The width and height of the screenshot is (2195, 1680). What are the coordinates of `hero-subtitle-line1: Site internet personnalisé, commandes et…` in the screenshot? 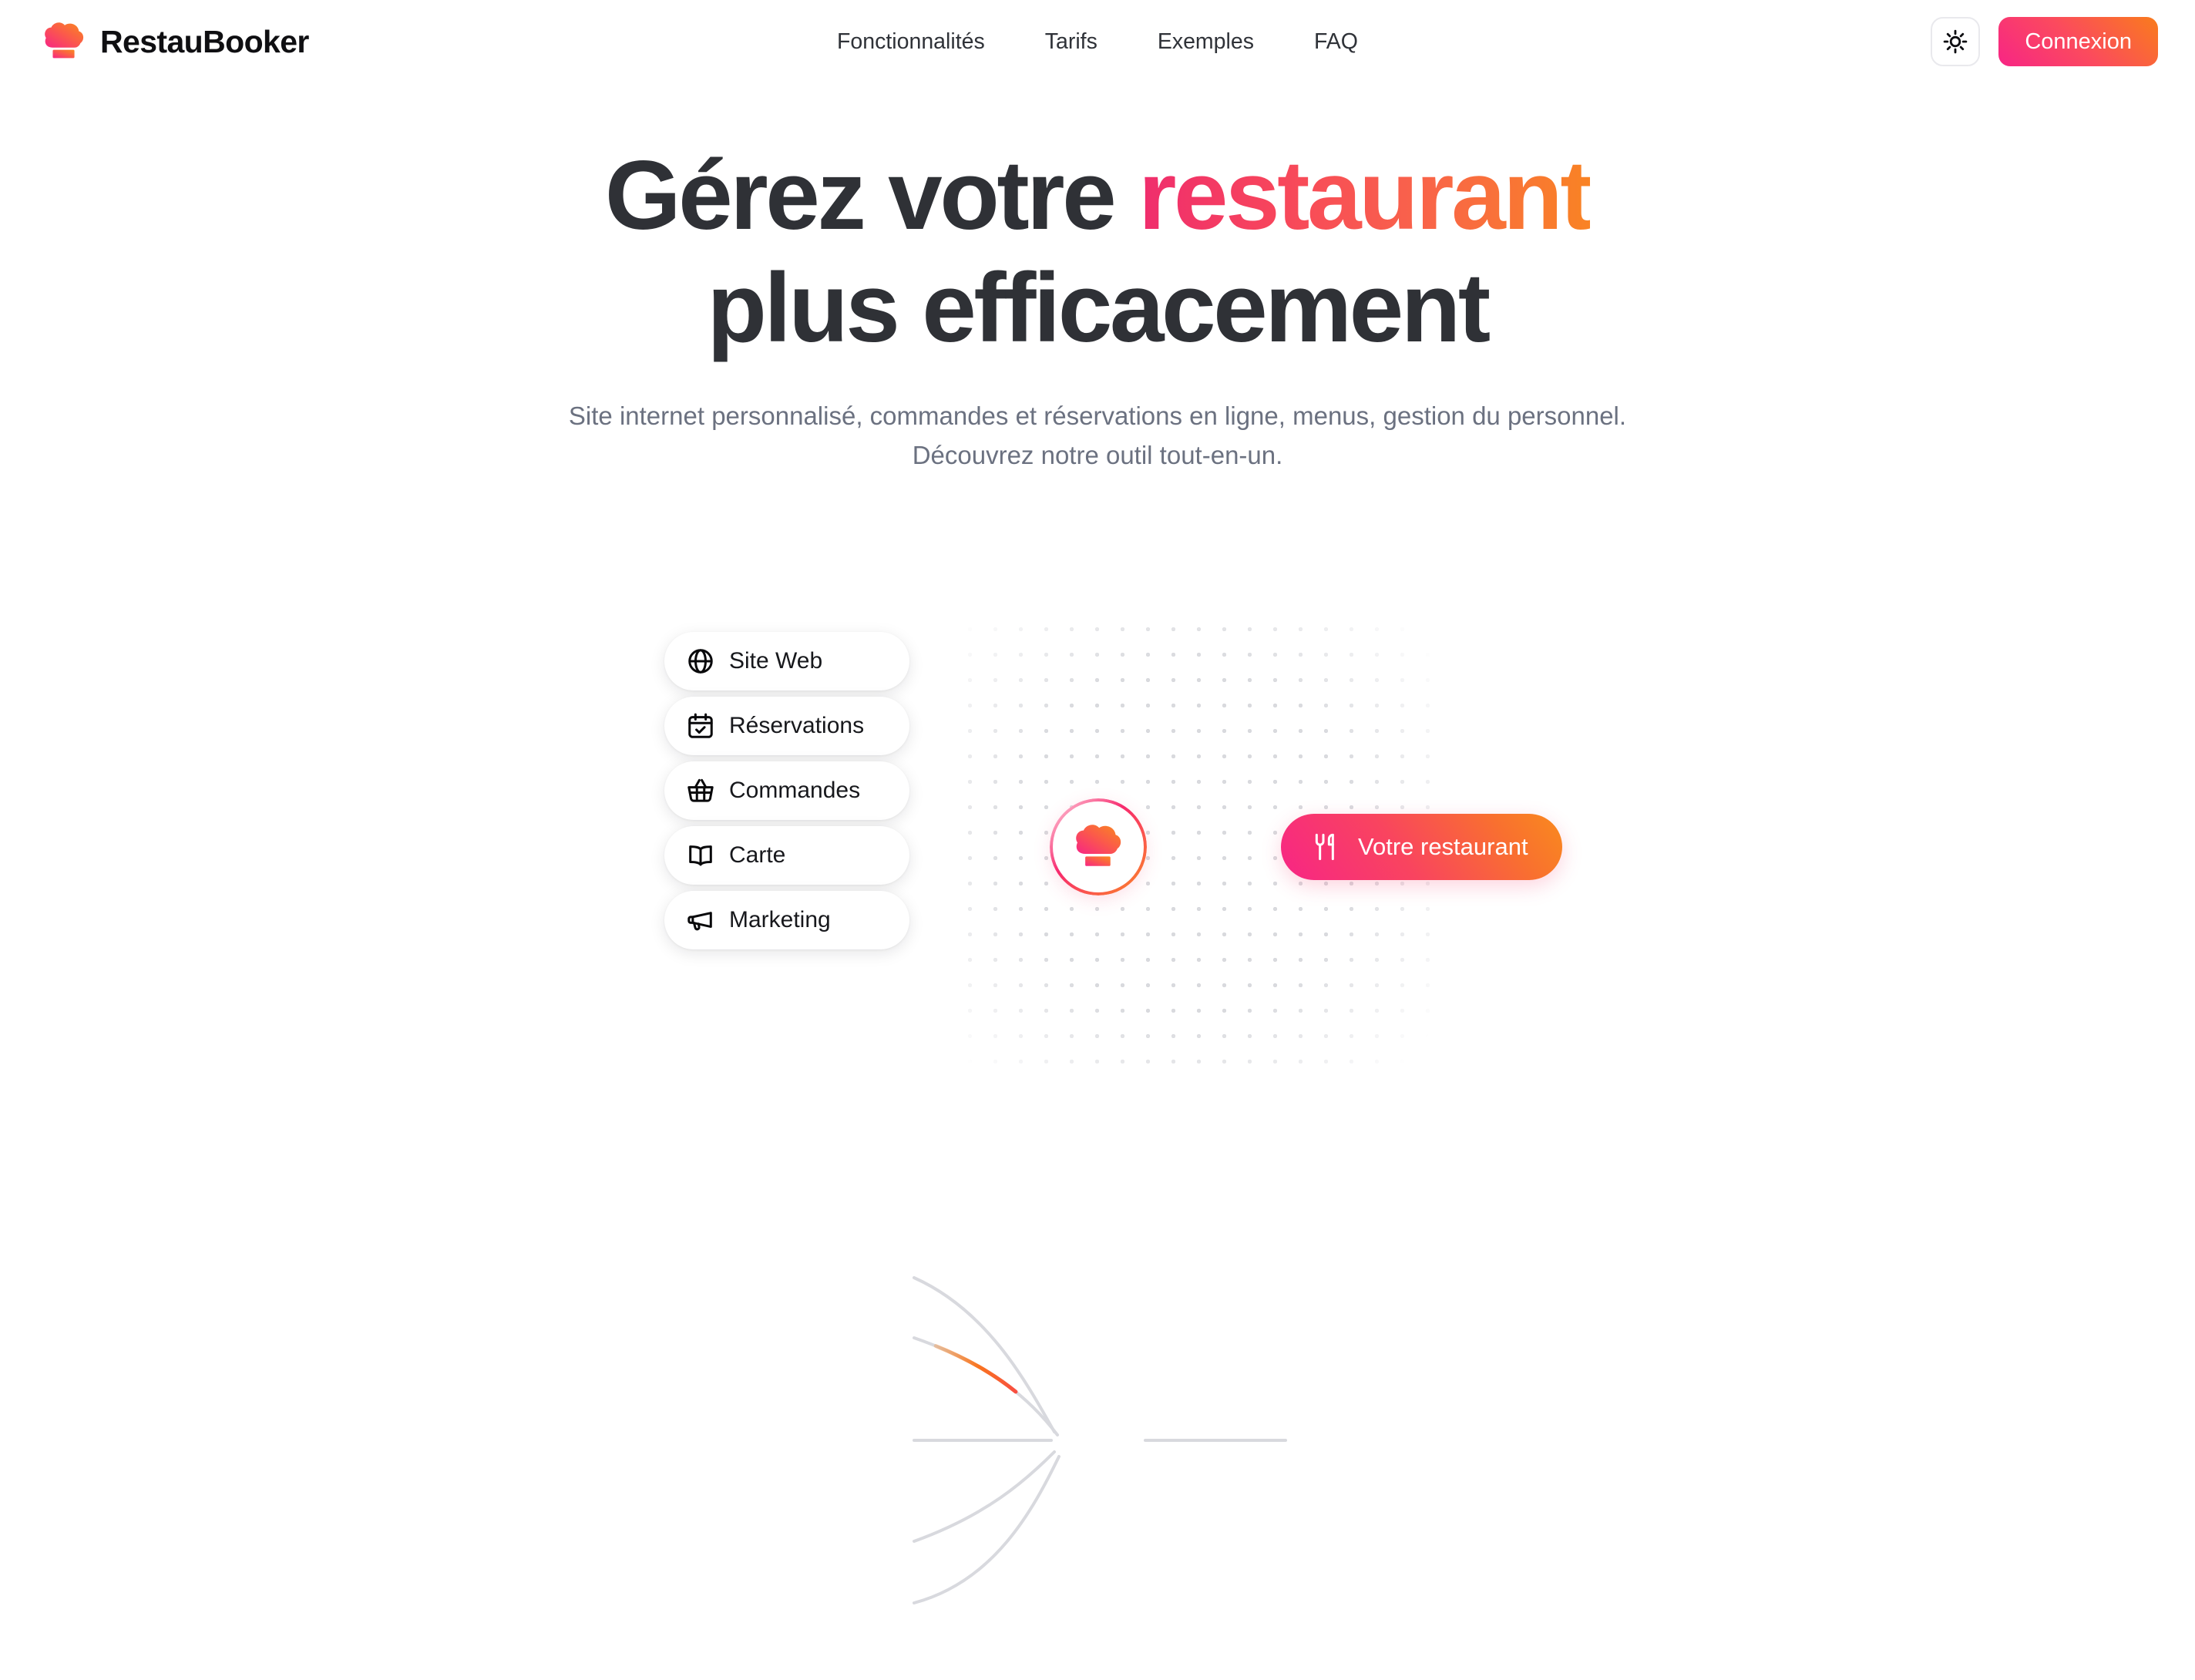 It's located at (1097, 417).